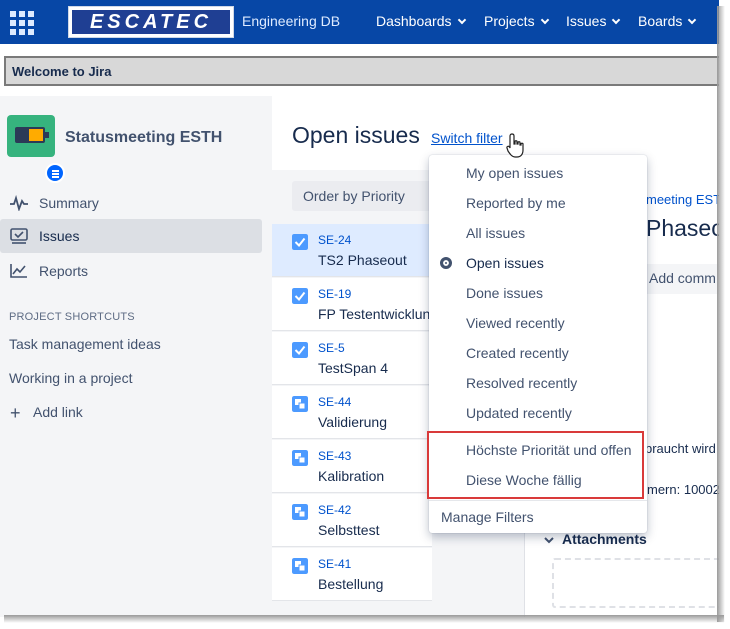  I want to click on project-avatar, so click(36, 149).